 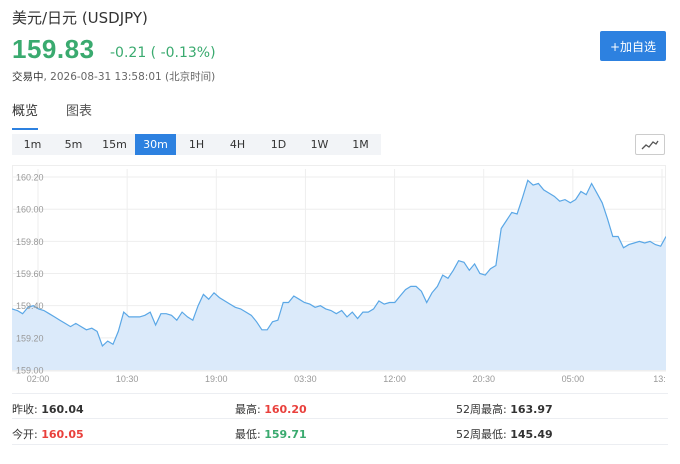 I want to click on x-tick-label: 10:30, so click(x=127, y=379).